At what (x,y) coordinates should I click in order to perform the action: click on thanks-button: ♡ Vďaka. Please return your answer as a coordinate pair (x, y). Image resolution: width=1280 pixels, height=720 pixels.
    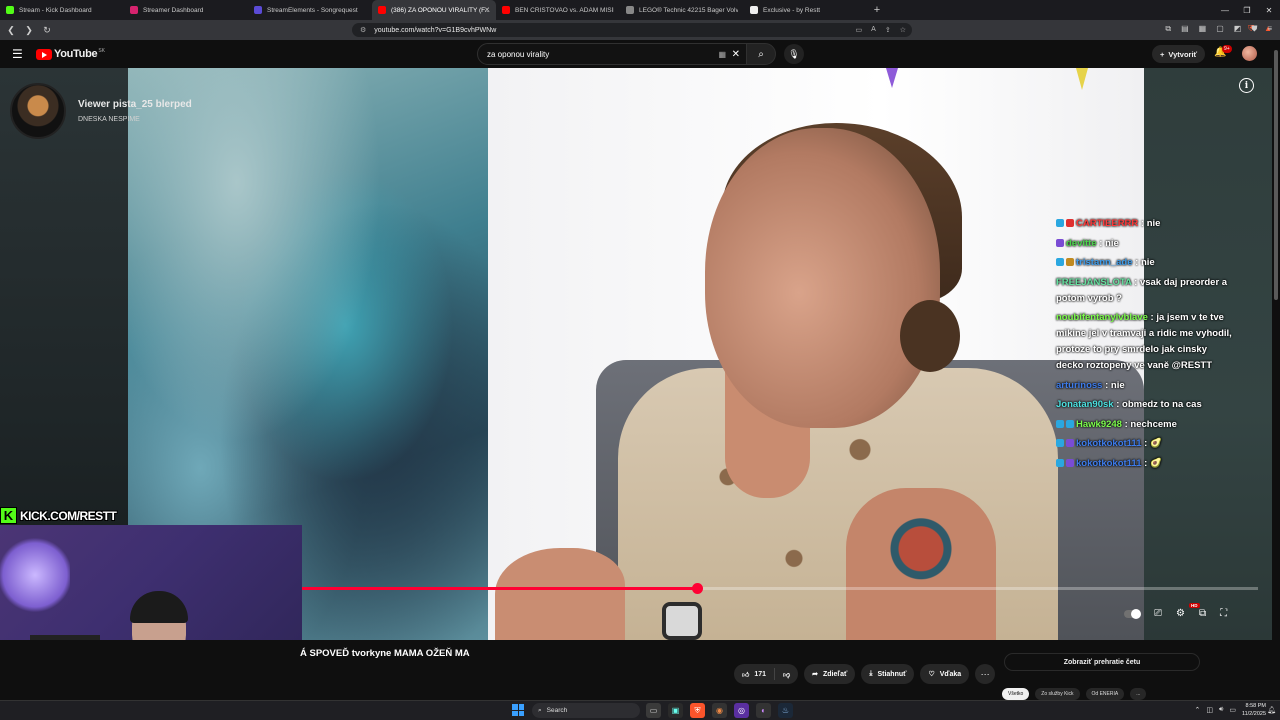
    Looking at the image, I should click on (945, 674).